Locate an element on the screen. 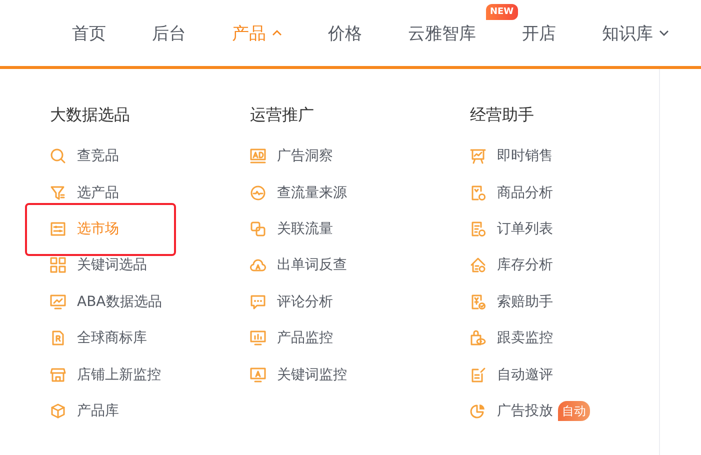  column-heading: 大数据选品 is located at coordinates (90, 115).